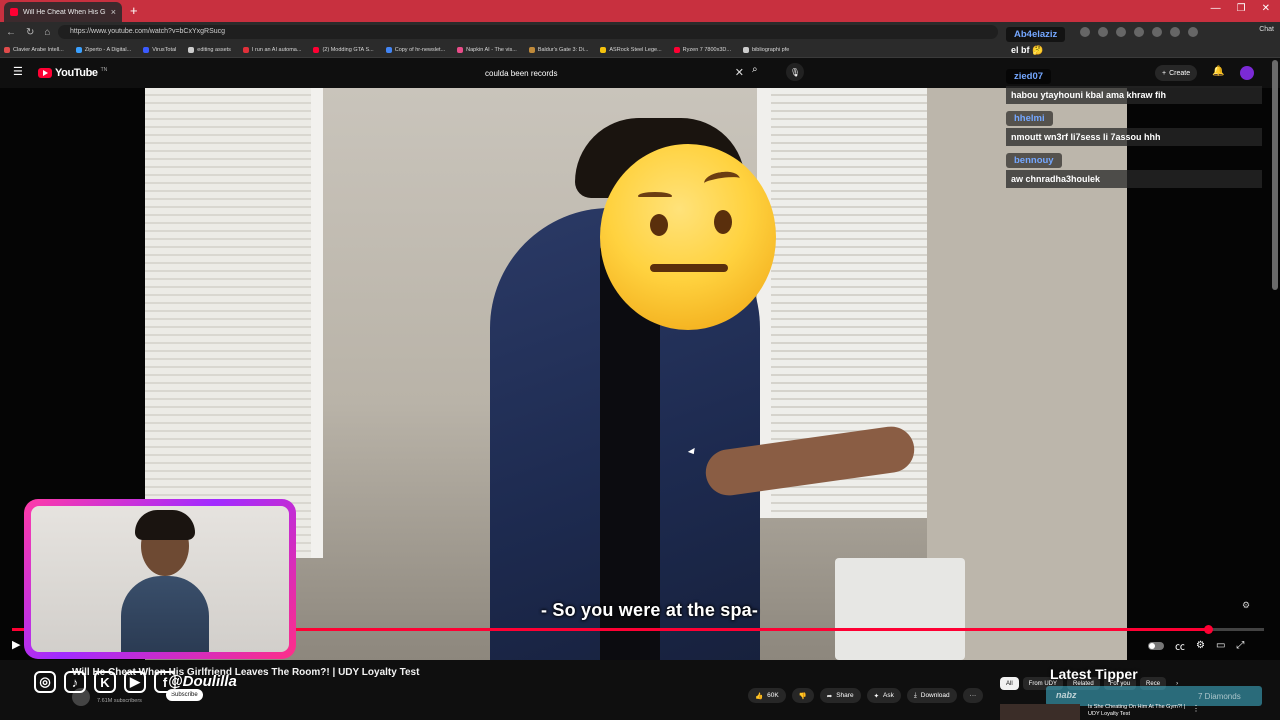 Image resolution: width=1280 pixels, height=720 pixels. What do you see at coordinates (1066, 695) in the screenshot?
I see `tipper-name: nabz` at bounding box center [1066, 695].